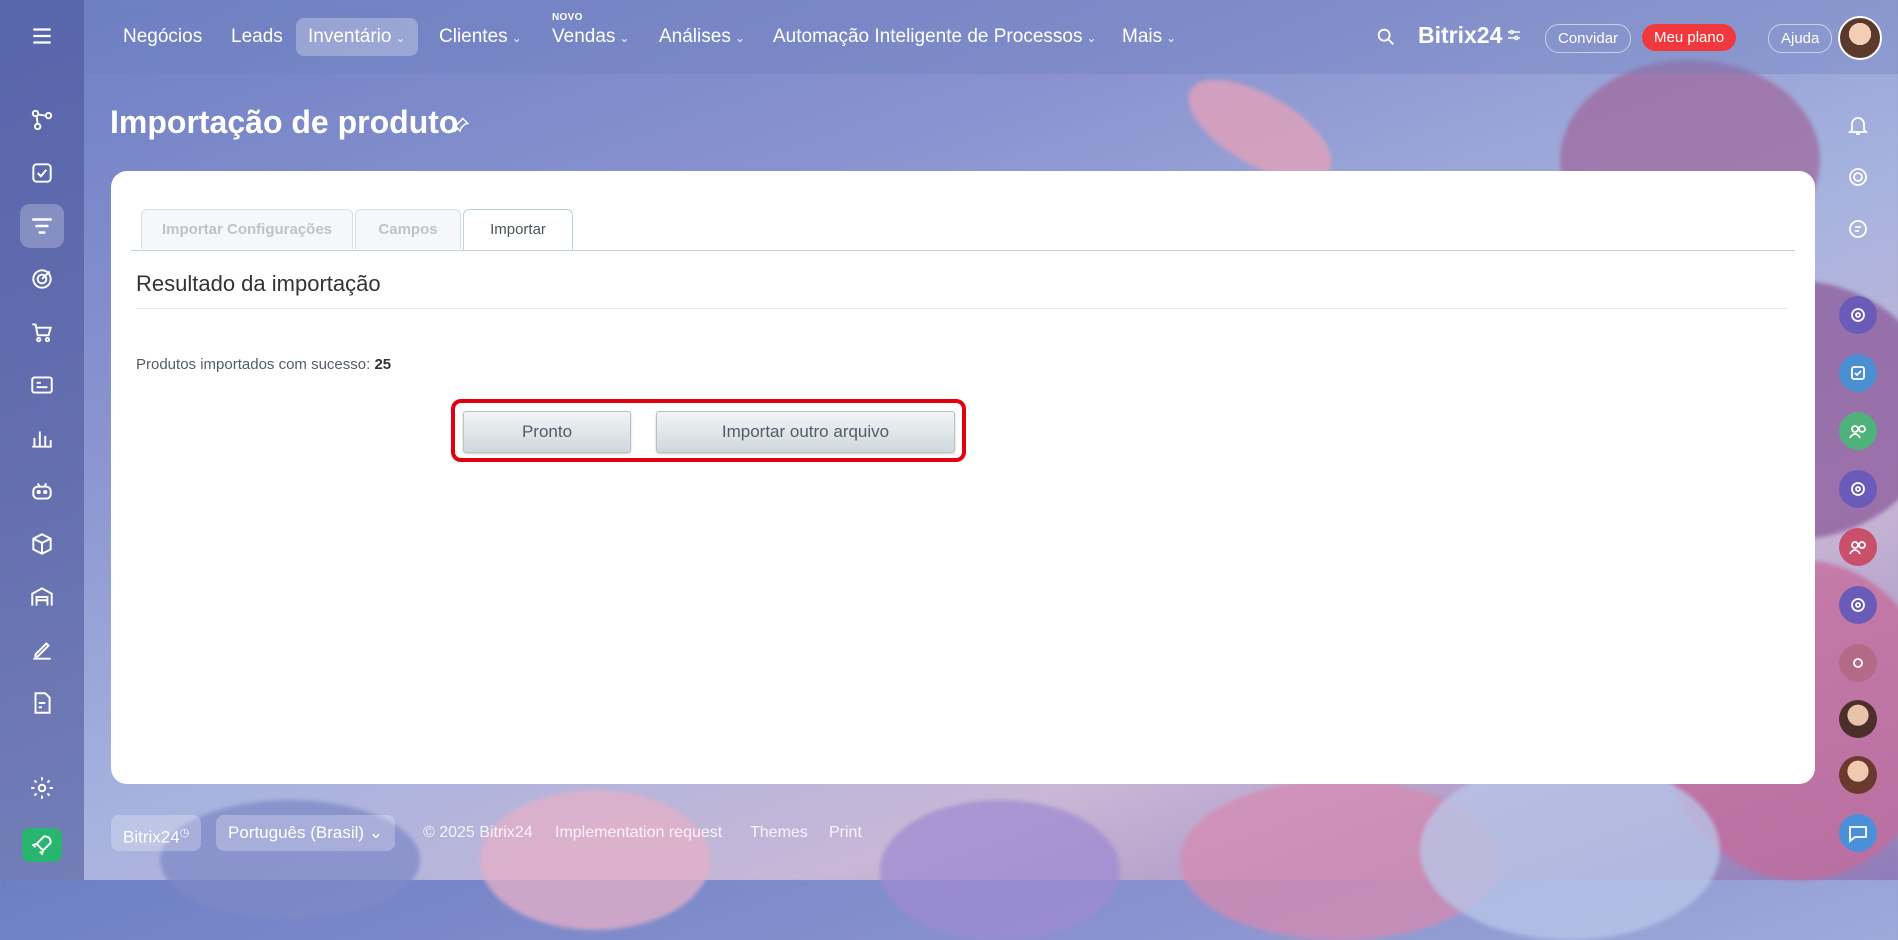 The width and height of the screenshot is (1898, 940). Describe the element at coordinates (638, 833) in the screenshot. I see `implementation-request-link: Implementation request` at that location.